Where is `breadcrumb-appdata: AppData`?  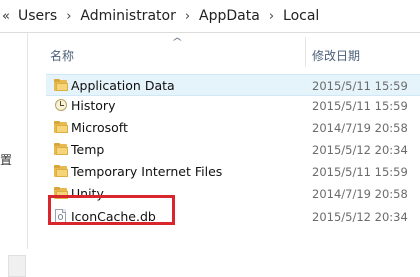
breadcrumb-appdata: AppData is located at coordinates (229, 16).